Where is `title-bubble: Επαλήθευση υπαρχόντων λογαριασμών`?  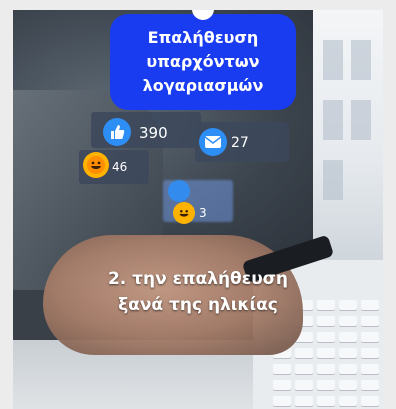 title-bubble: Επαλήθευση υπαρχόντων λογαριασμών is located at coordinates (203, 60).